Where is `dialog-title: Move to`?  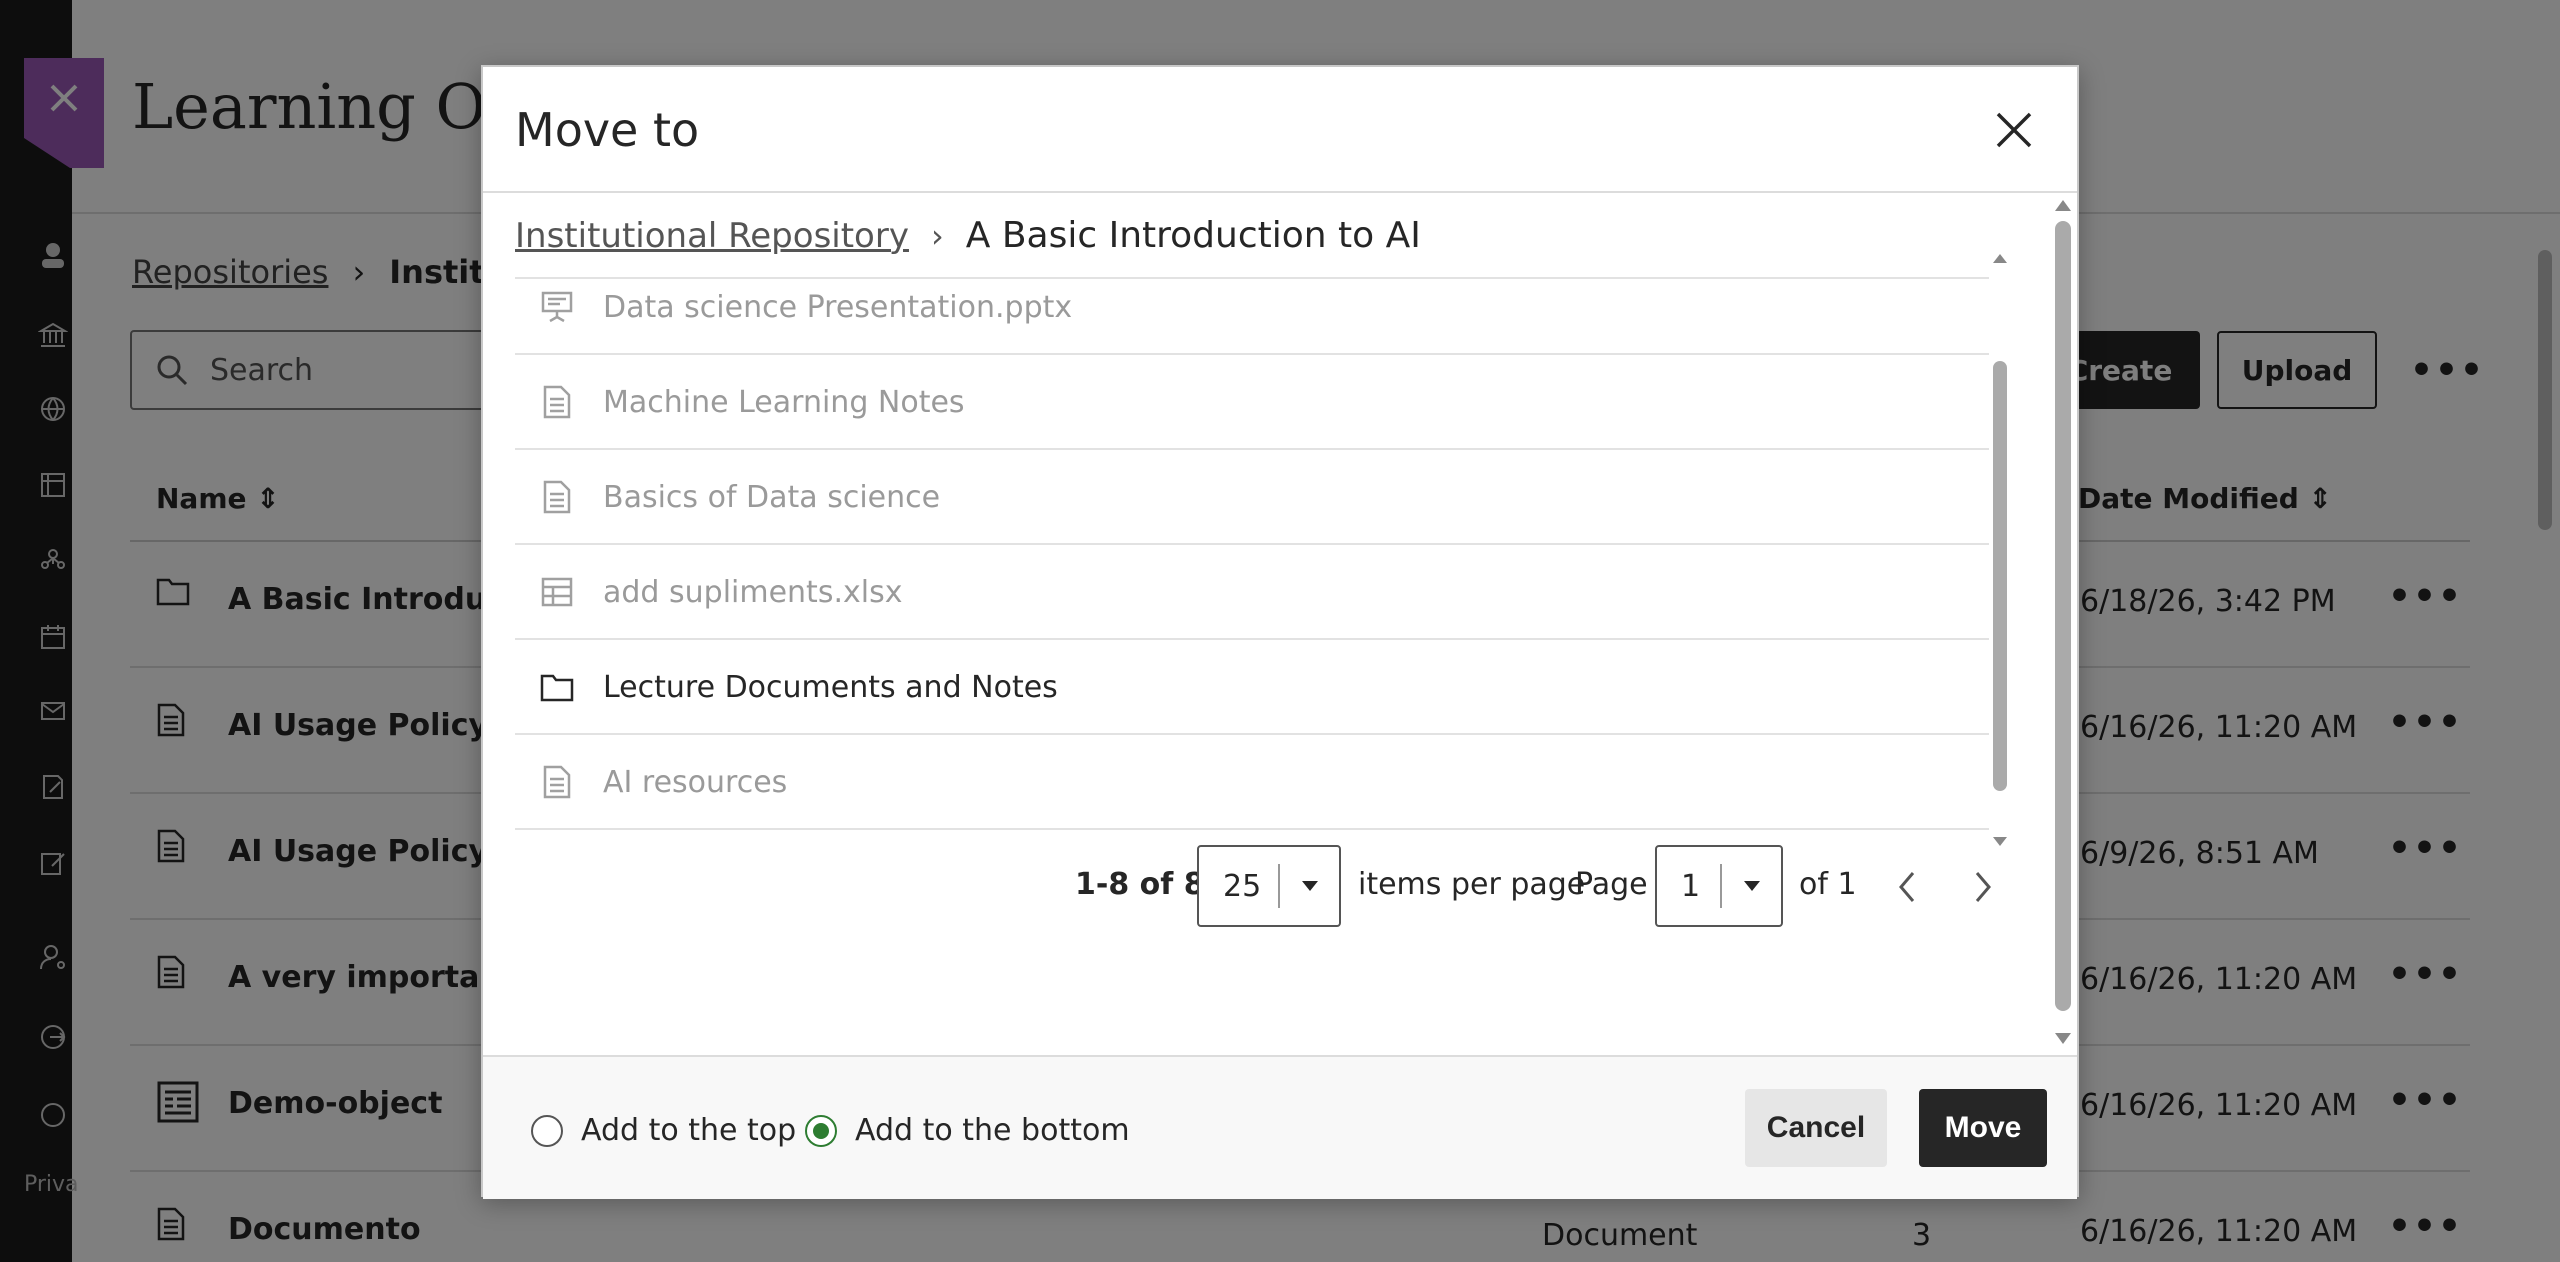
dialog-title: Move to is located at coordinates (607, 130).